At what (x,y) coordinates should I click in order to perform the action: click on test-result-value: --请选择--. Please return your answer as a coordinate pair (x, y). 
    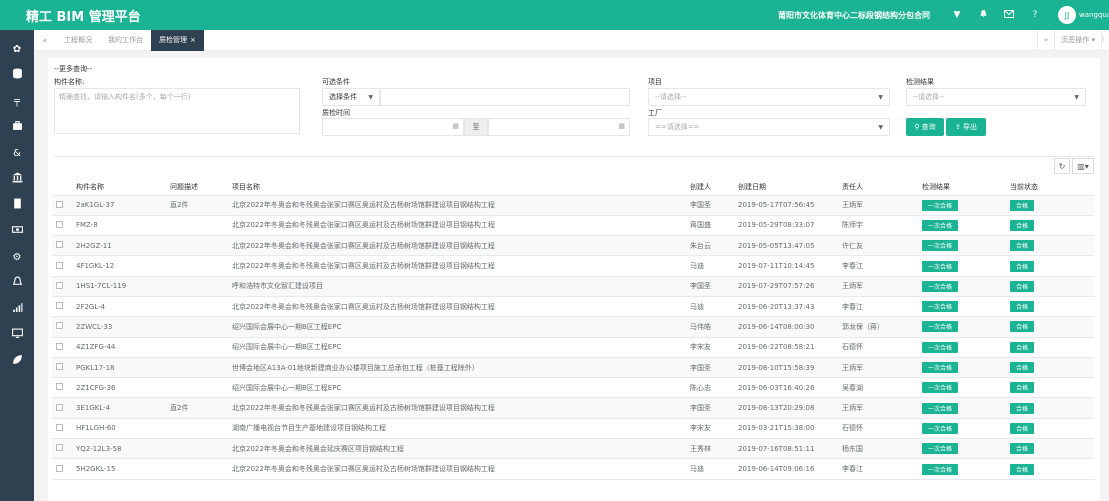
    Looking at the image, I should click on (929, 97).